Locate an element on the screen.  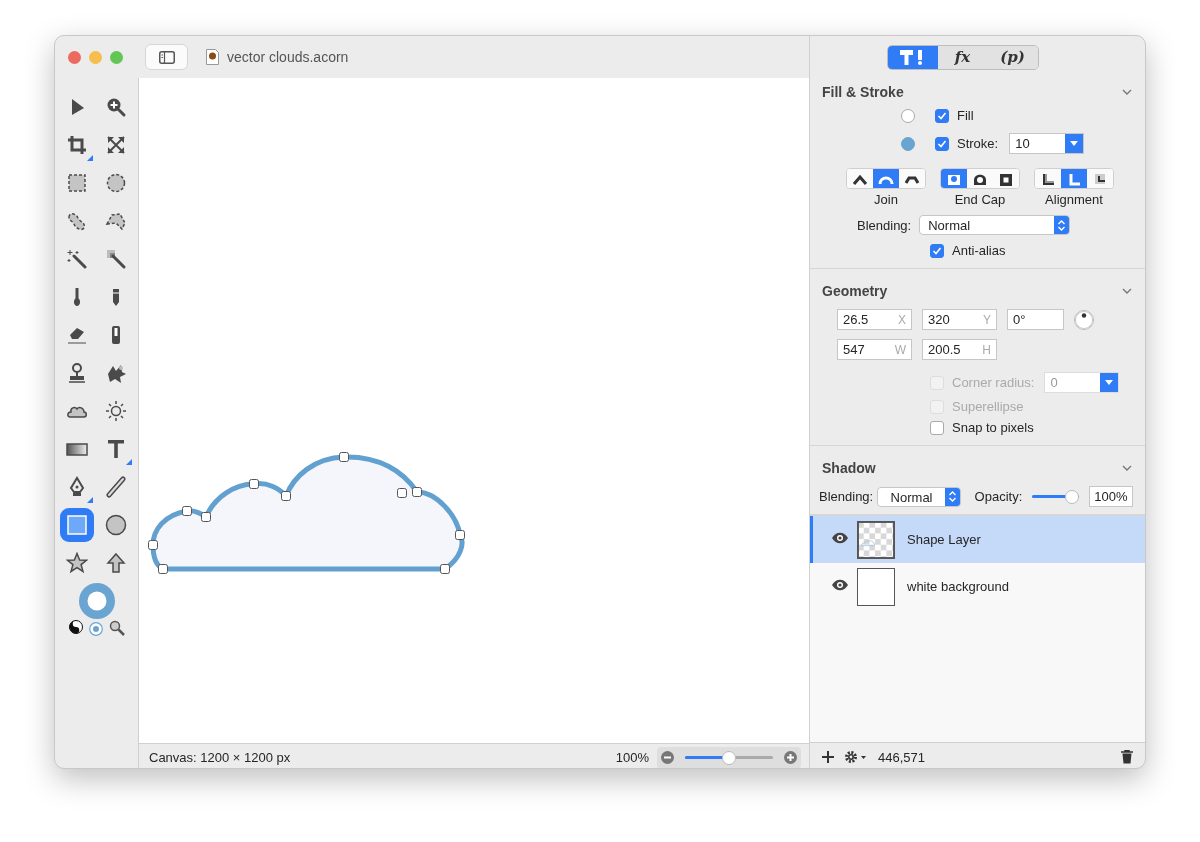
layer-row: Shape Layer is located at coordinates (977, 539).